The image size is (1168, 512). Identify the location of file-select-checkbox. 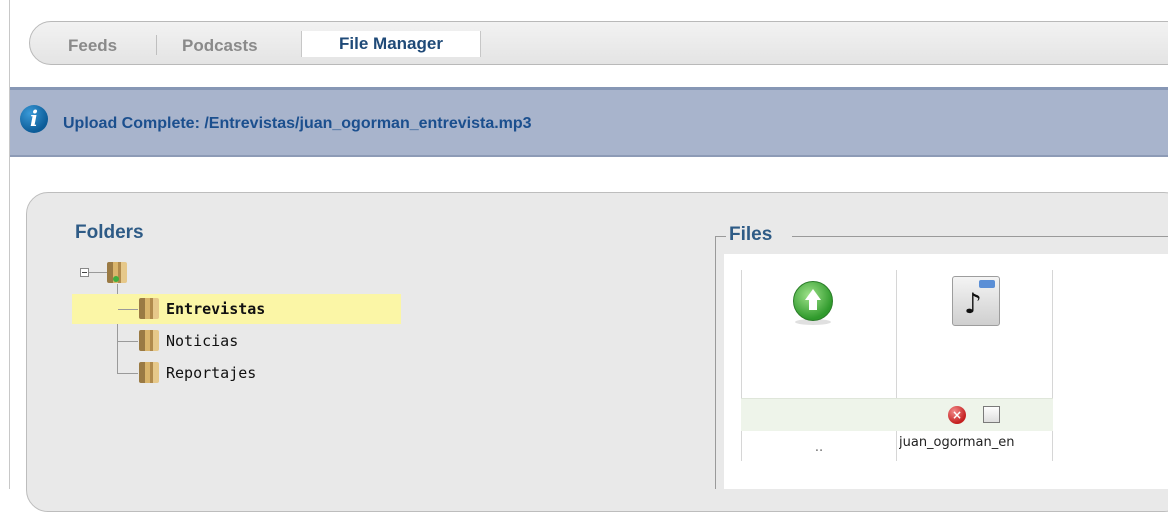
(991, 414).